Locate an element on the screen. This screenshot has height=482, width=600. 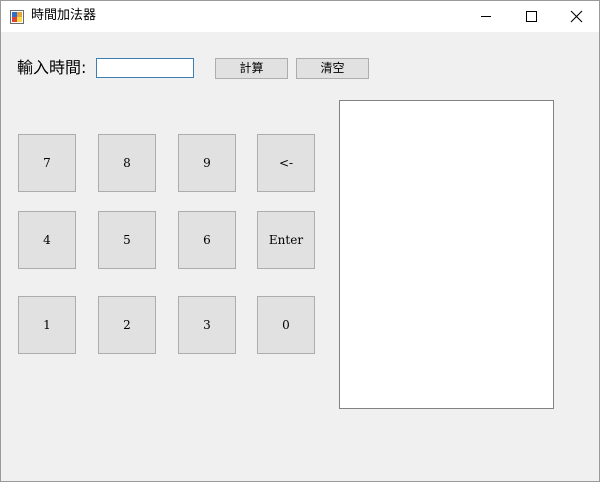
enter-key: Enter is located at coordinates (286, 240).